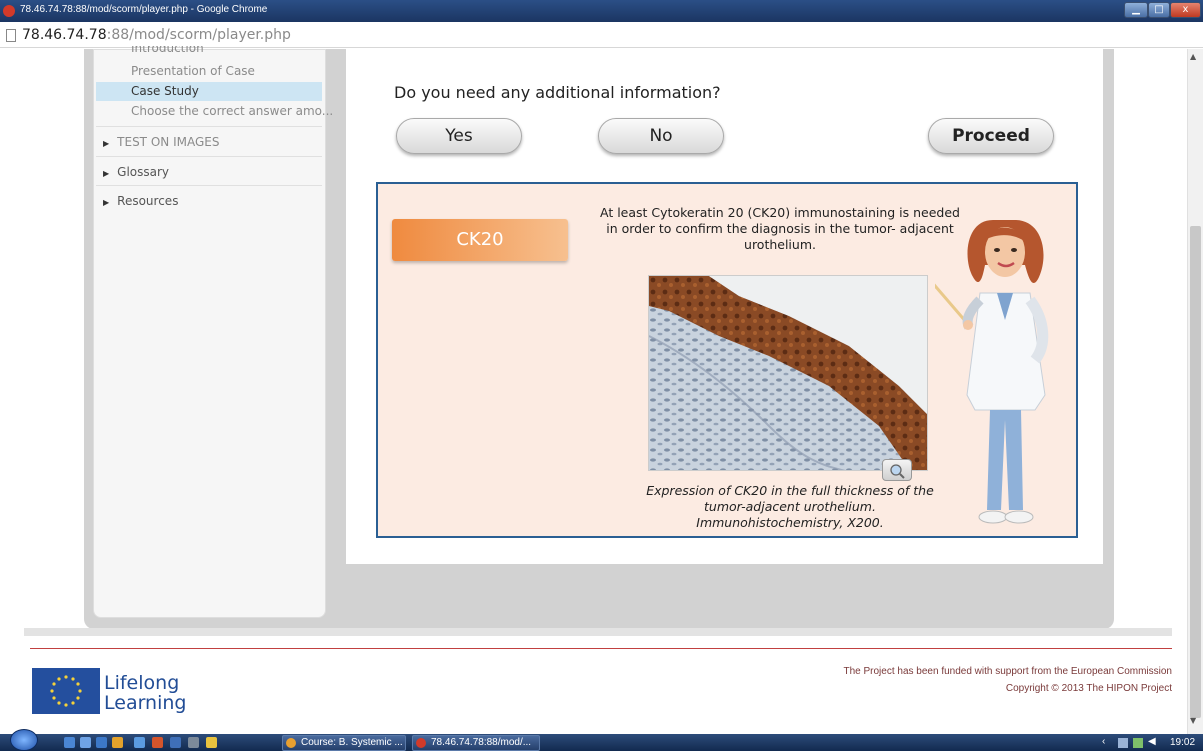 This screenshot has height=751, width=1203. Describe the element at coordinates (9, 11) in the screenshot. I see `chrome-app-icon` at that location.